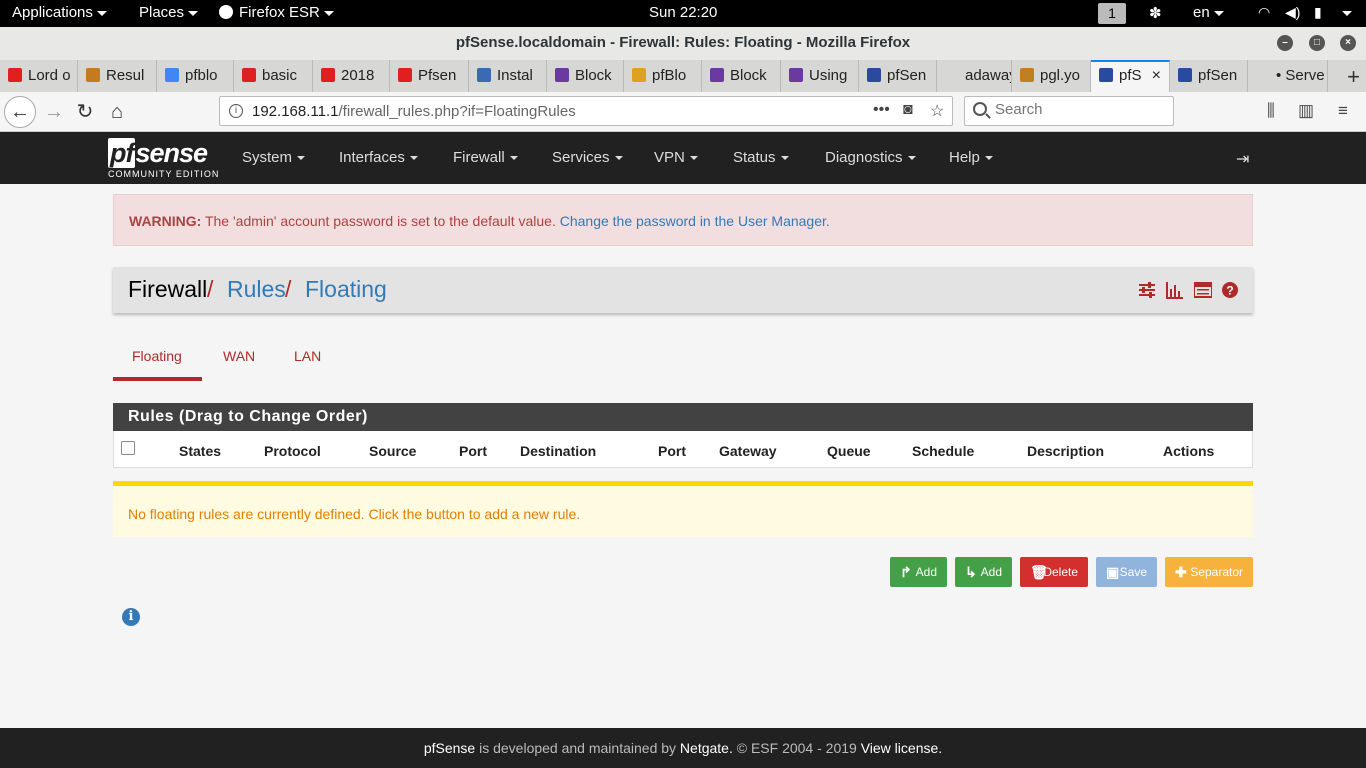  What do you see at coordinates (695, 221) in the screenshot?
I see `user-manager-link: Change the password in the User Manager.` at bounding box center [695, 221].